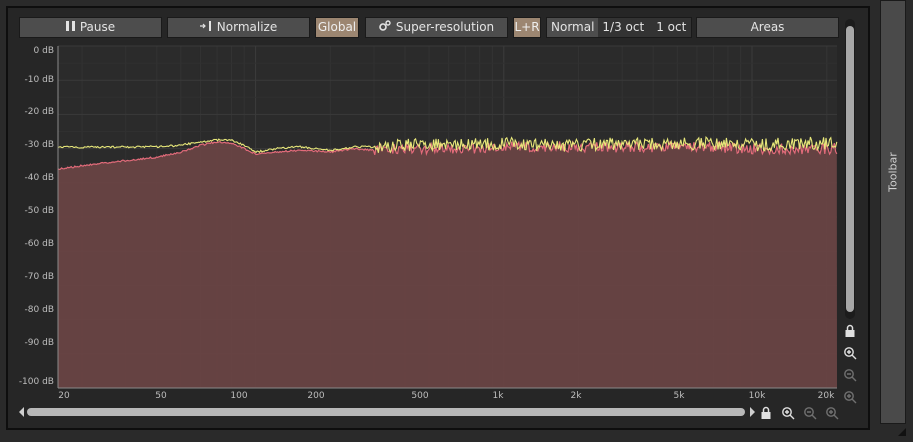  What do you see at coordinates (39, 80) in the screenshot?
I see `y-tick-label: -10 dB` at bounding box center [39, 80].